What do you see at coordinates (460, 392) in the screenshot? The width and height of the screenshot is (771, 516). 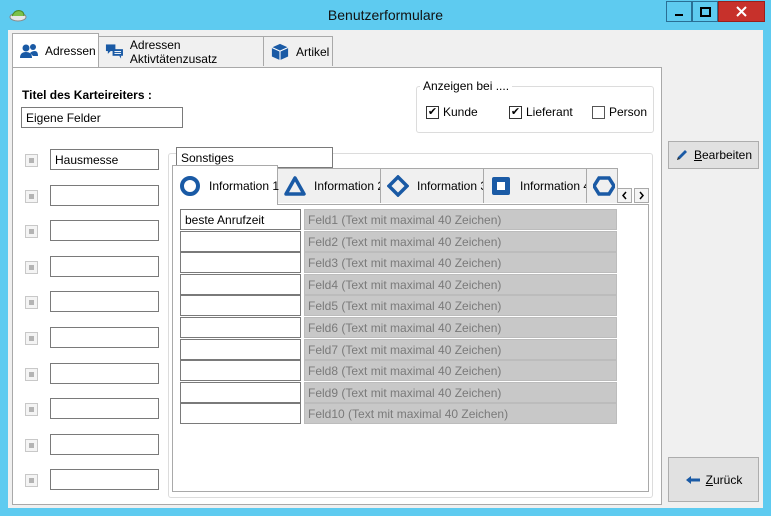 I see `field-description-9: Feld9 (Text mit maximal 40 Zeichen)` at bounding box center [460, 392].